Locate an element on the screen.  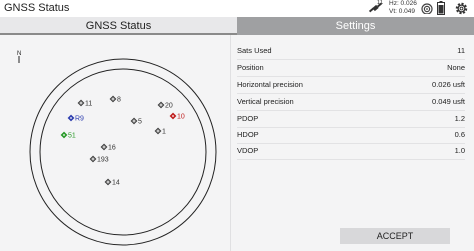
row-value: 1.2 is located at coordinates (459, 118).